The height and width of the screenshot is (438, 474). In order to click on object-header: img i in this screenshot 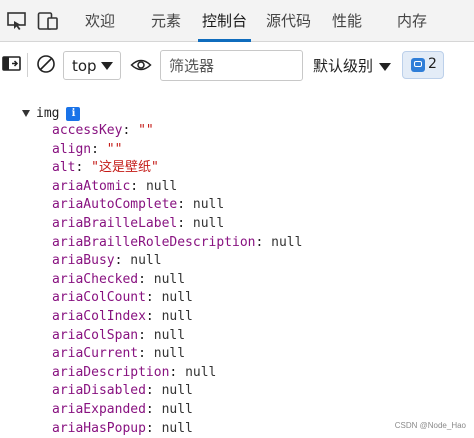, I will do `click(51, 114)`.